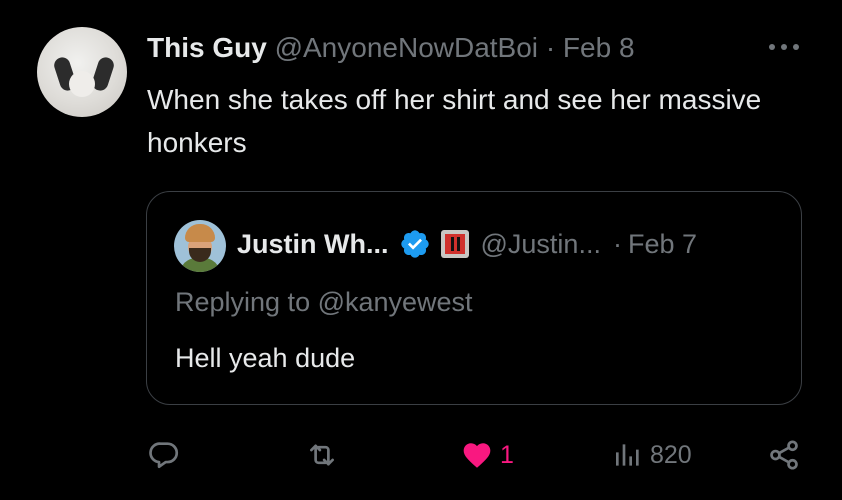 This screenshot has height=500, width=842. What do you see at coordinates (406, 47) in the screenshot?
I see `user-handle: @AnyoneNowDatBoi` at bounding box center [406, 47].